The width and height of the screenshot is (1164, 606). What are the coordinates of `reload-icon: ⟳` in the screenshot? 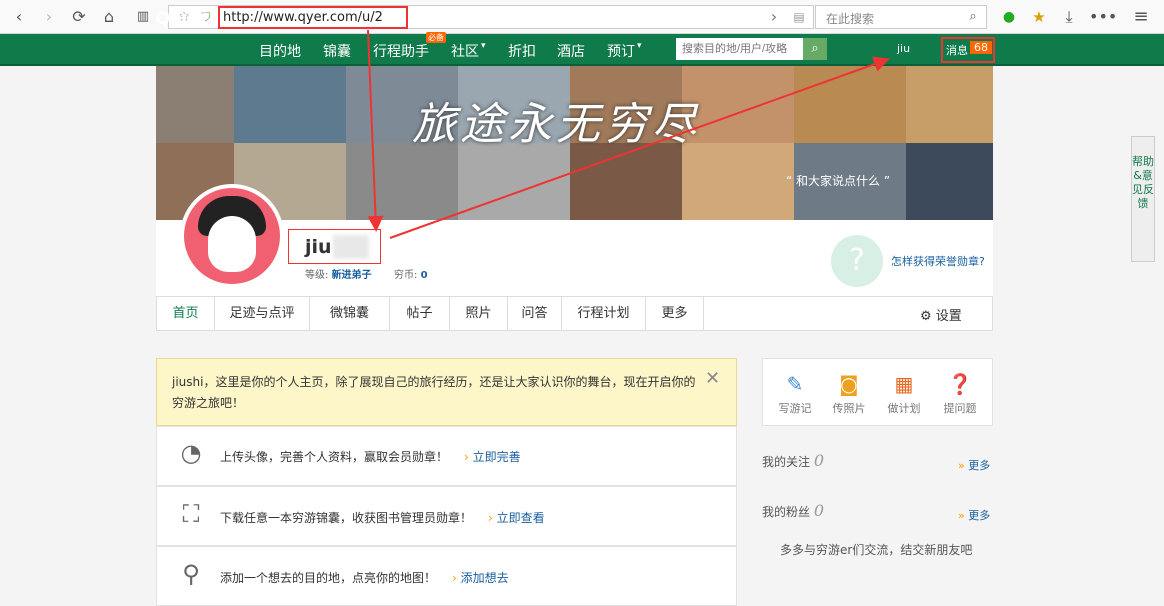 It's located at (79, 17).